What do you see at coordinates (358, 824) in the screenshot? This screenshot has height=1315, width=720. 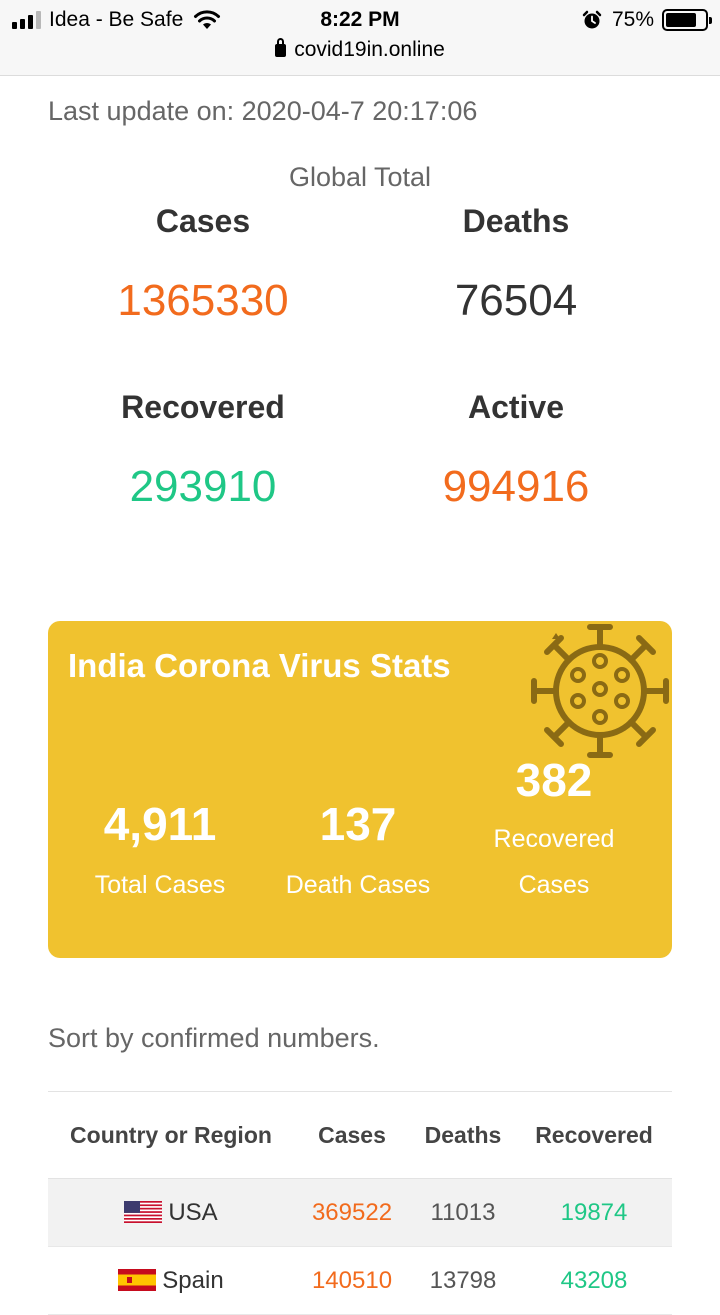 I see `india-death-cases-value: 137` at bounding box center [358, 824].